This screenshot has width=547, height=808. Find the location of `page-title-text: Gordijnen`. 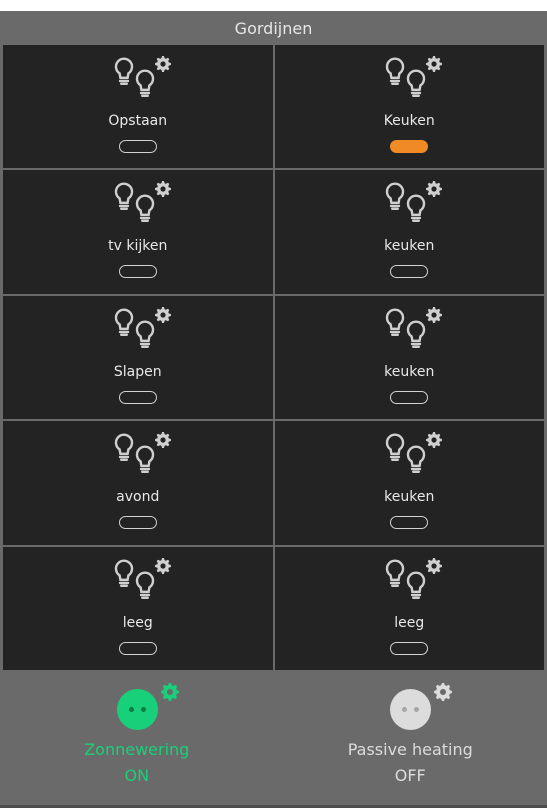

page-title-text: Gordijnen is located at coordinates (273, 28).